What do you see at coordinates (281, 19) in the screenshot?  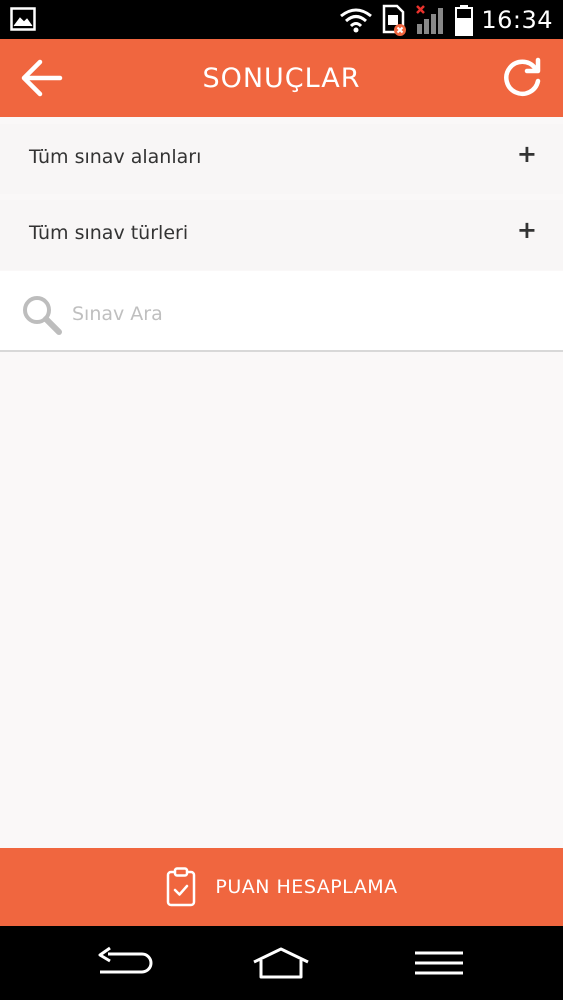 I see `status-bar: 16:34` at bounding box center [281, 19].